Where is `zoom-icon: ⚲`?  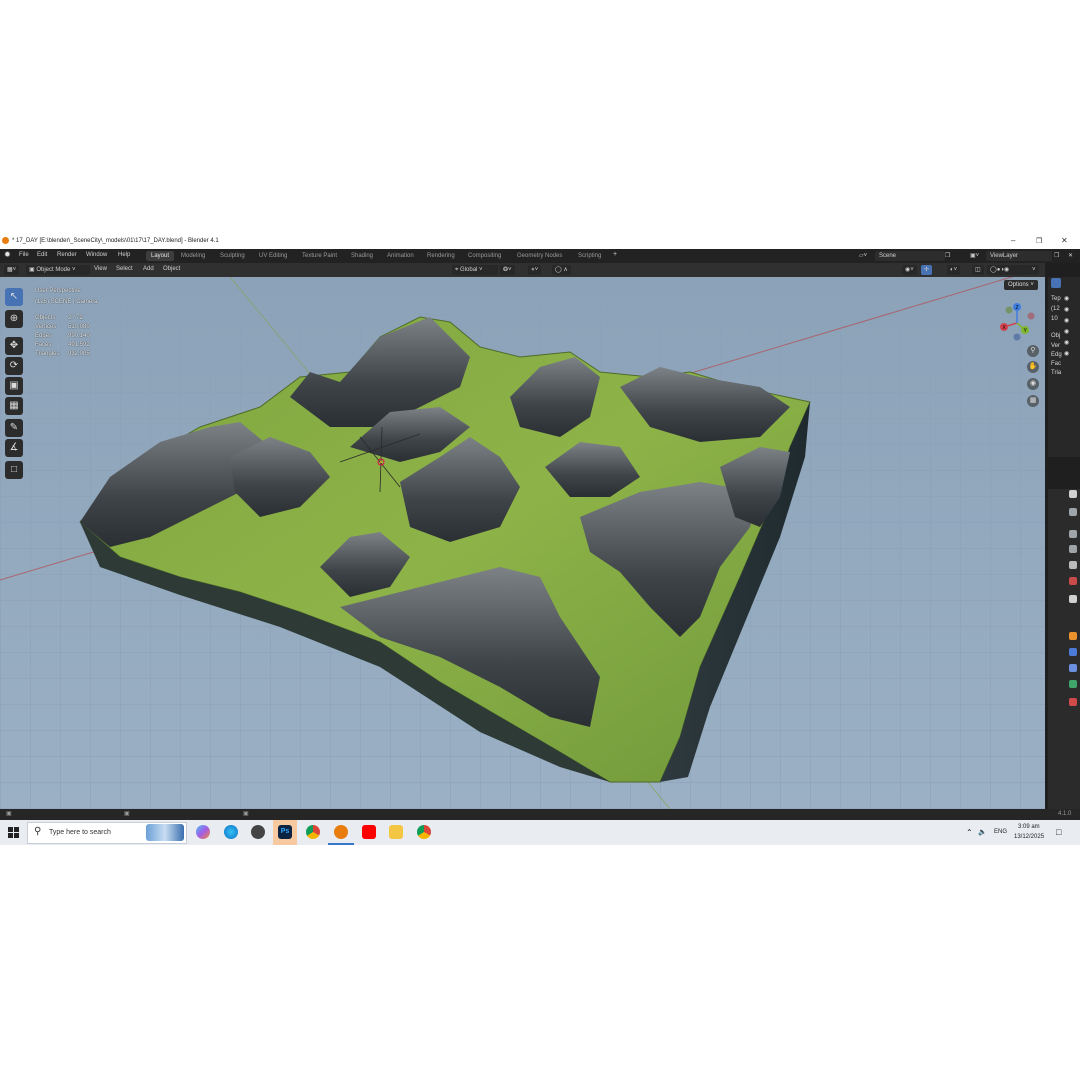 zoom-icon: ⚲ is located at coordinates (1033, 351).